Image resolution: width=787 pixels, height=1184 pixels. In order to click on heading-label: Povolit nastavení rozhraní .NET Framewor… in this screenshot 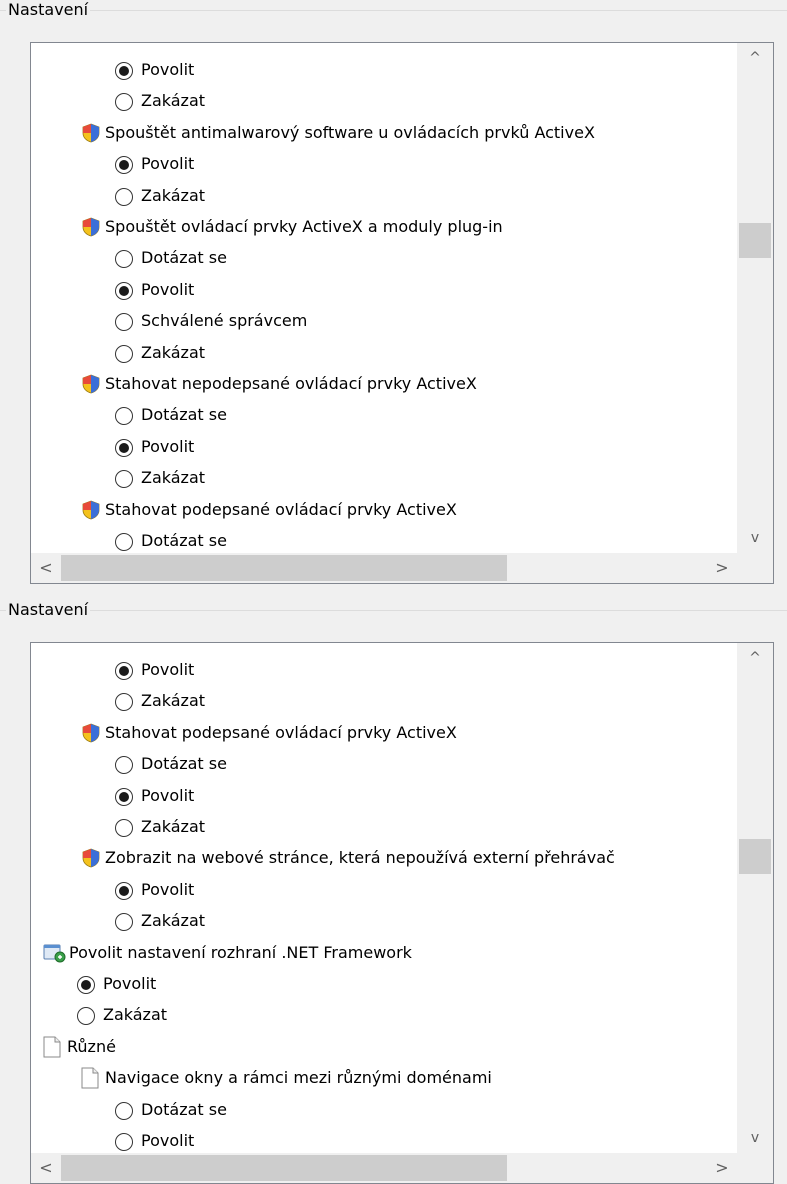, I will do `click(240, 952)`.